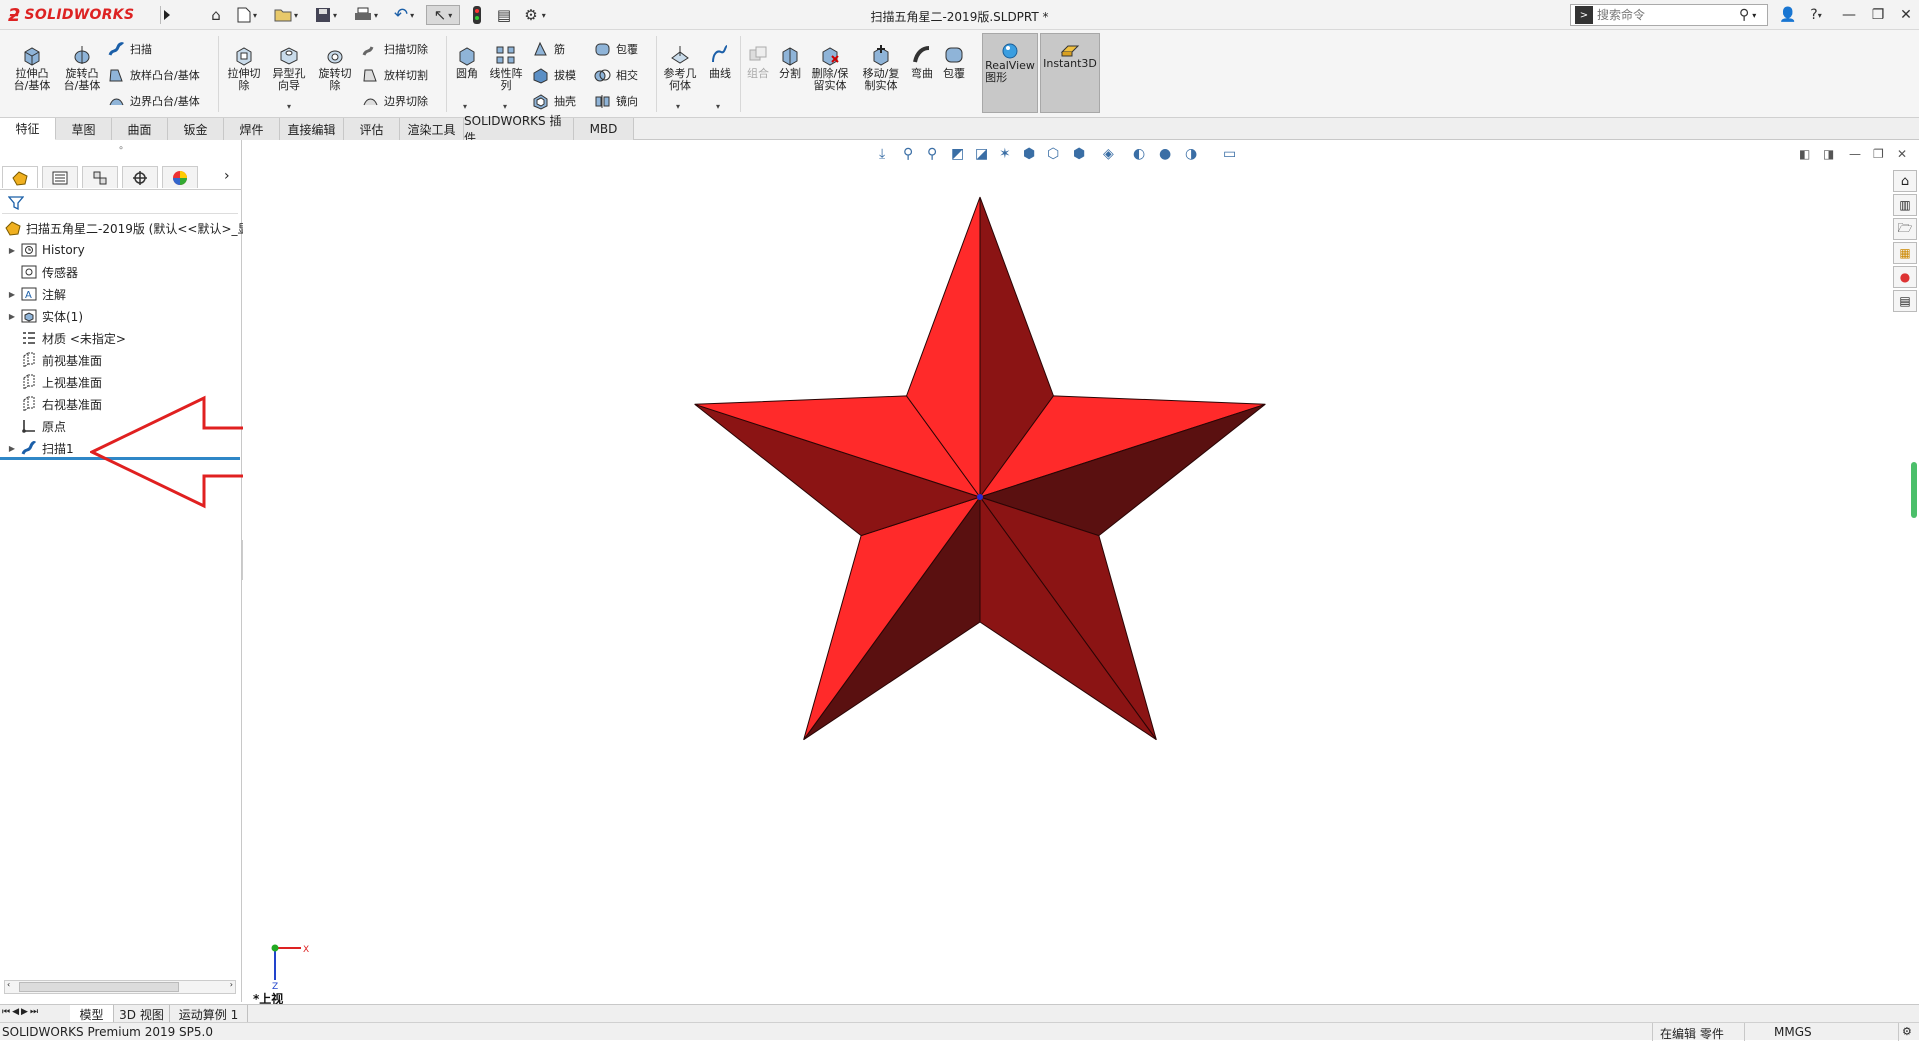  I want to click on tab-render-tools: 渲染工具, so click(432, 129).